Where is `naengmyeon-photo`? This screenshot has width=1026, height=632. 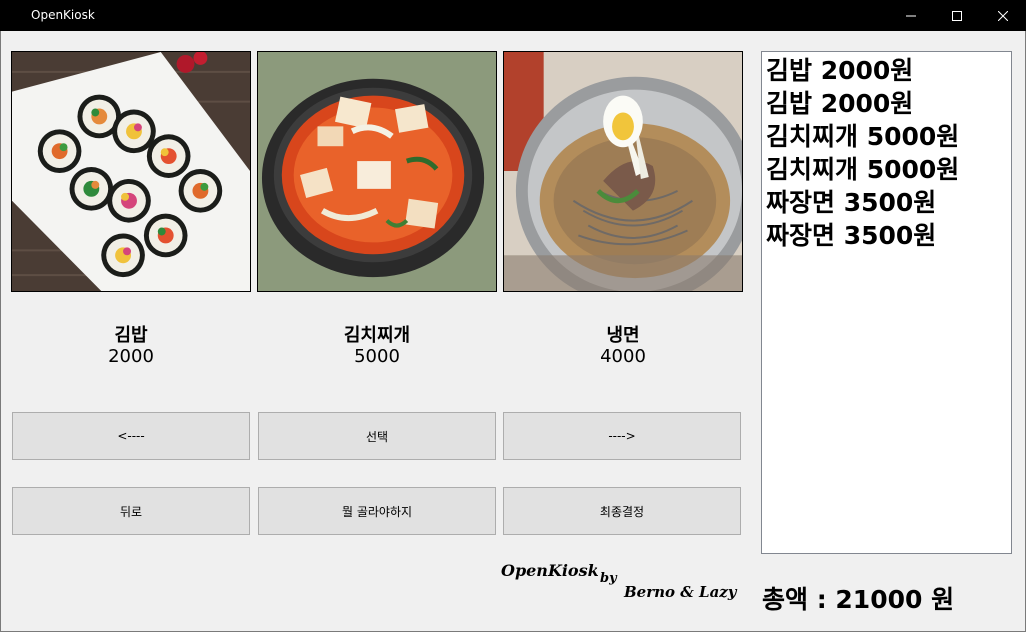 naengmyeon-photo is located at coordinates (623, 171).